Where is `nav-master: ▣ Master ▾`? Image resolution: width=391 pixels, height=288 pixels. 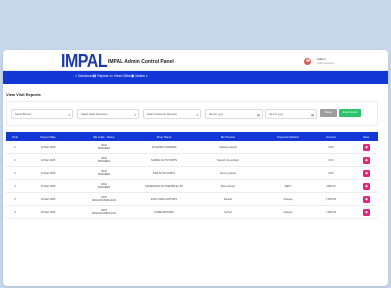 nav-master: ▣ Master ▾ is located at coordinates (139, 76).